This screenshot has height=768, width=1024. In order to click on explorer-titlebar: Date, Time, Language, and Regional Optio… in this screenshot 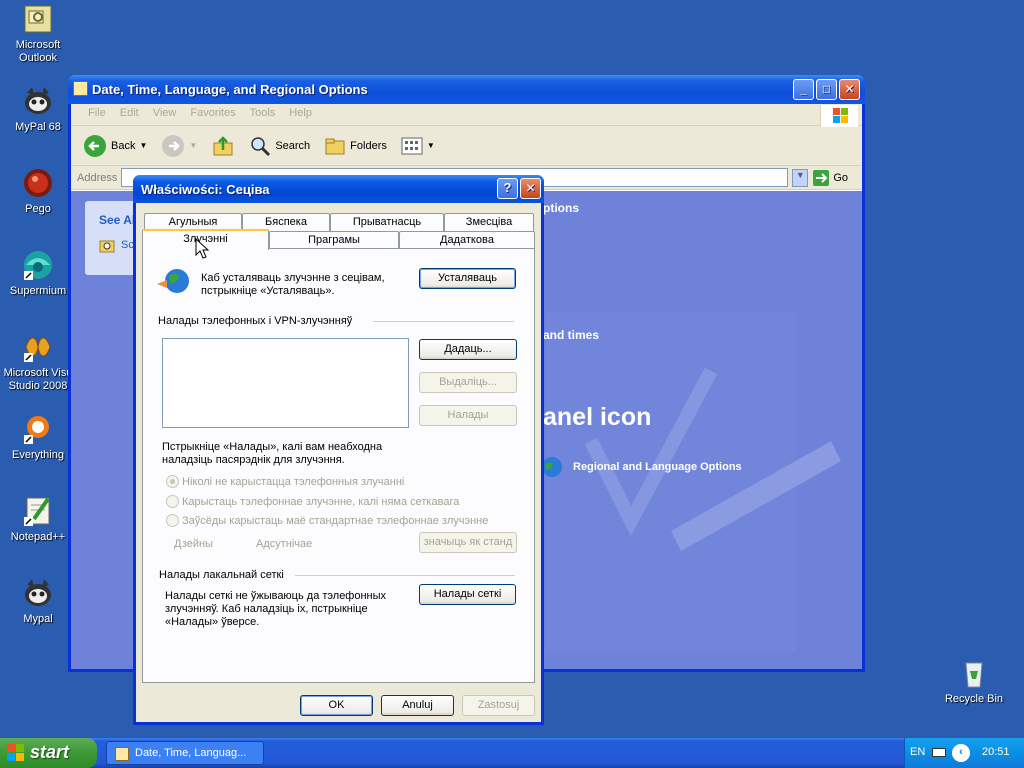, I will do `click(466, 89)`.